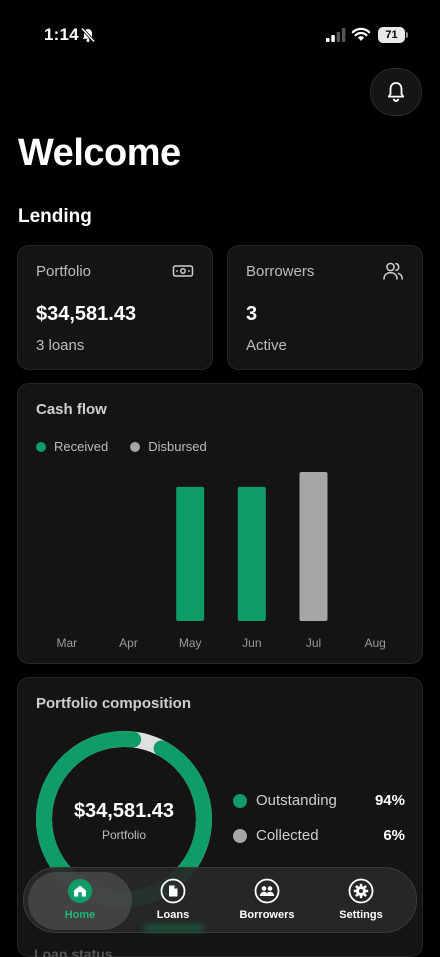 Image resolution: width=440 pixels, height=957 pixels. Describe the element at coordinates (190, 643) in the screenshot. I see `x-tick-may: May` at that location.